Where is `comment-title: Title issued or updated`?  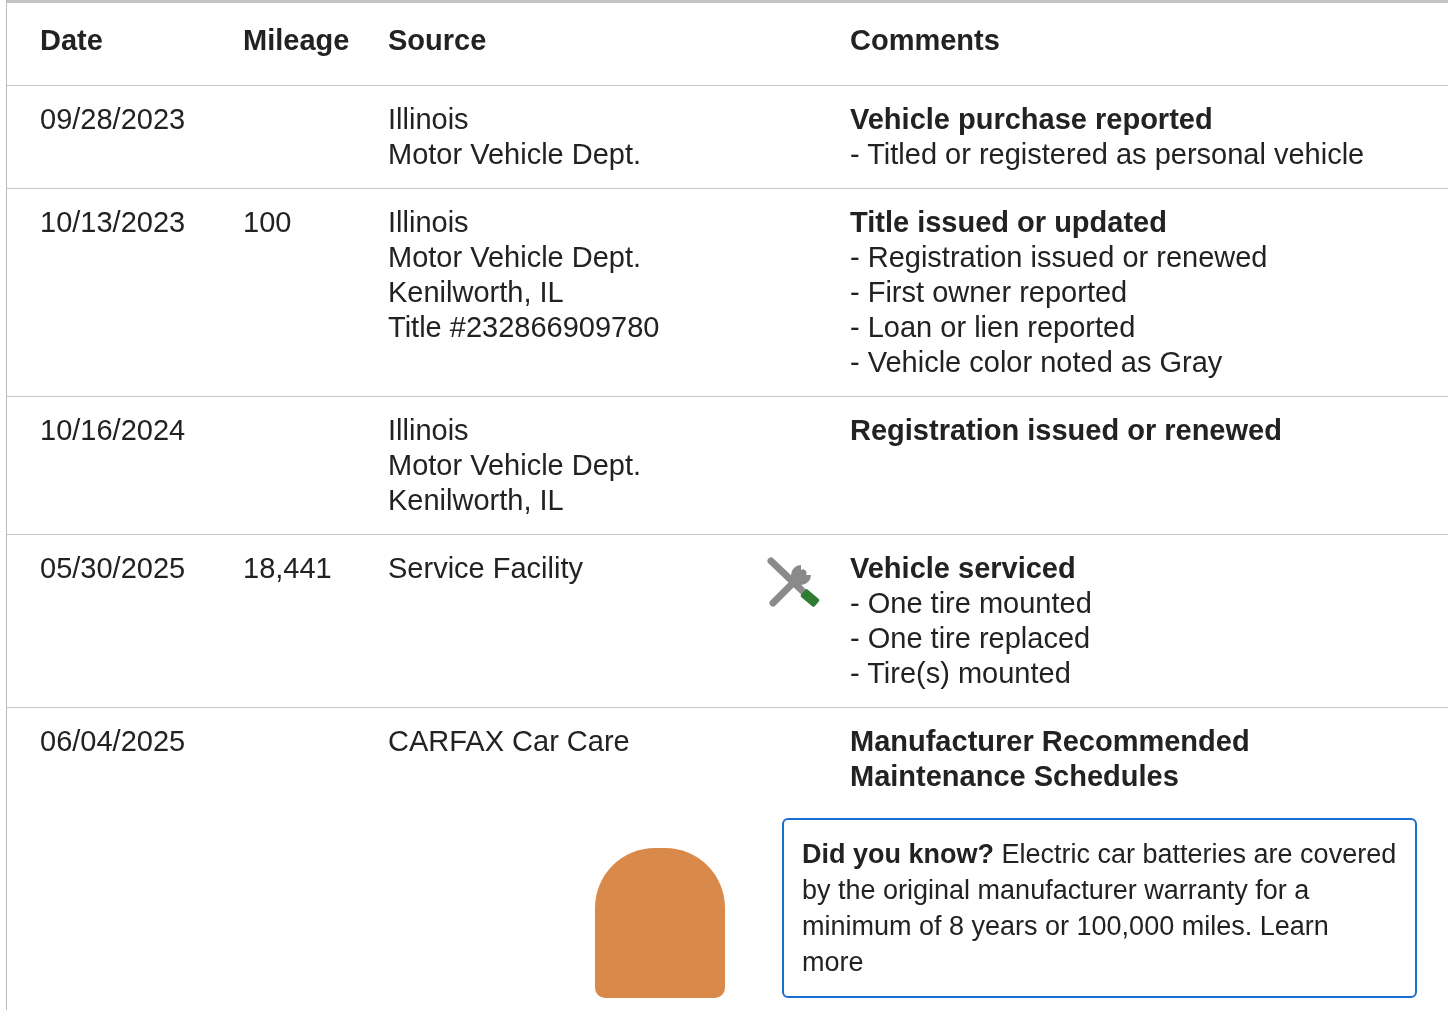 comment-title: Title issued or updated is located at coordinates (1009, 222).